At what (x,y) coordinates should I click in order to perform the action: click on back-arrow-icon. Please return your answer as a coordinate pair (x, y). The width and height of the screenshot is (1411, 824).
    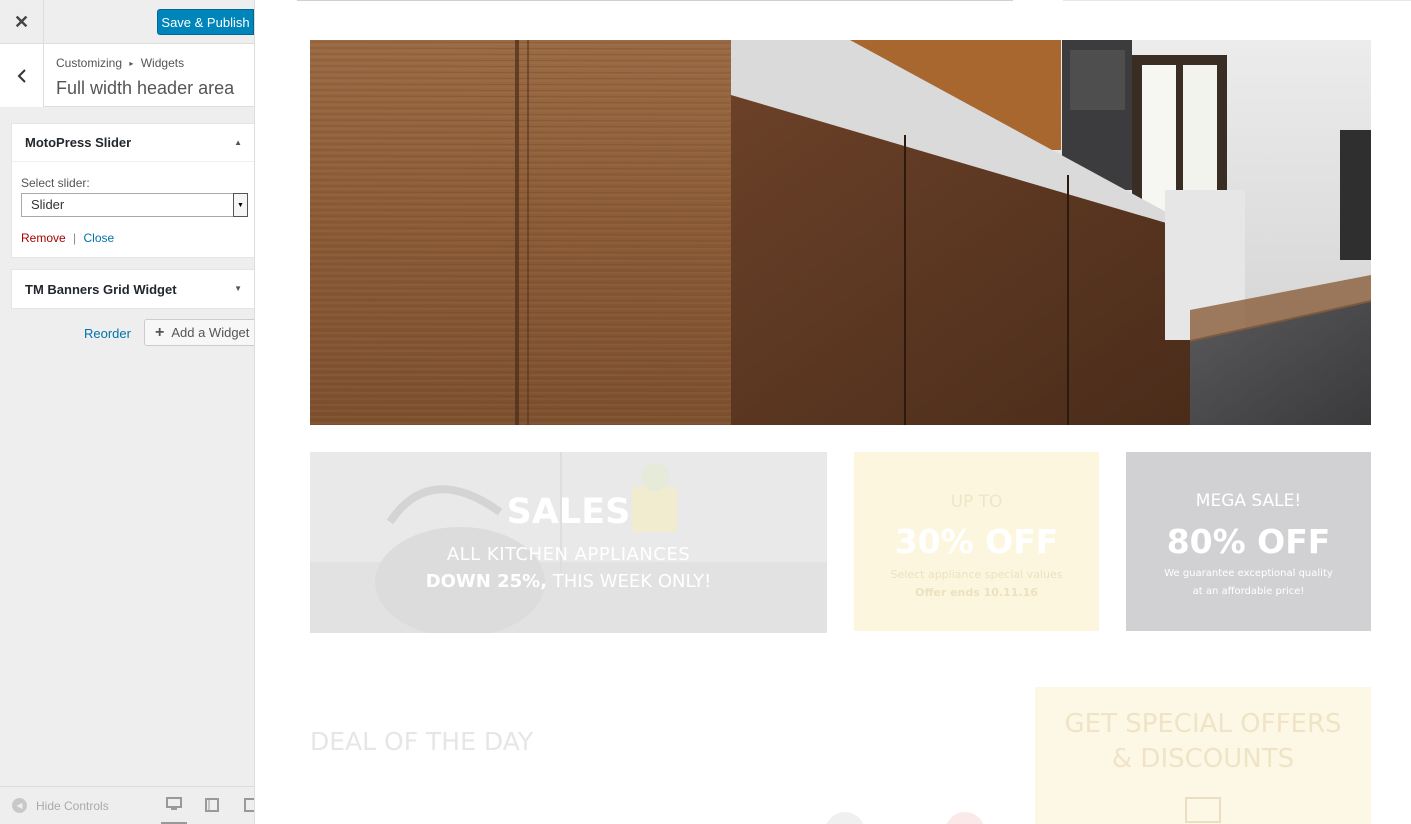
    Looking at the image, I should click on (22, 75).